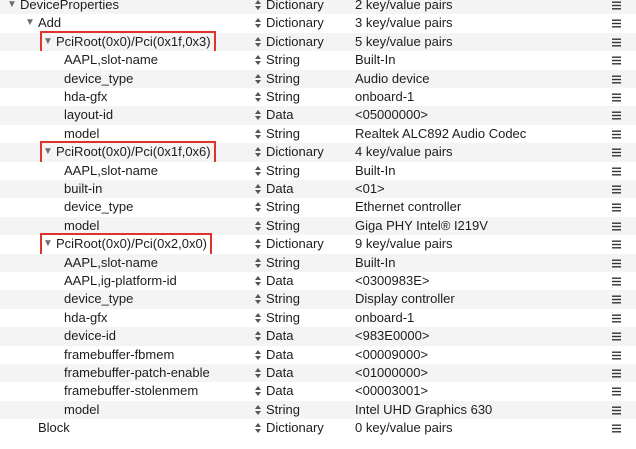 The height and width of the screenshot is (449, 636). I want to click on plist-value-cell: Display controller, so click(405, 299).